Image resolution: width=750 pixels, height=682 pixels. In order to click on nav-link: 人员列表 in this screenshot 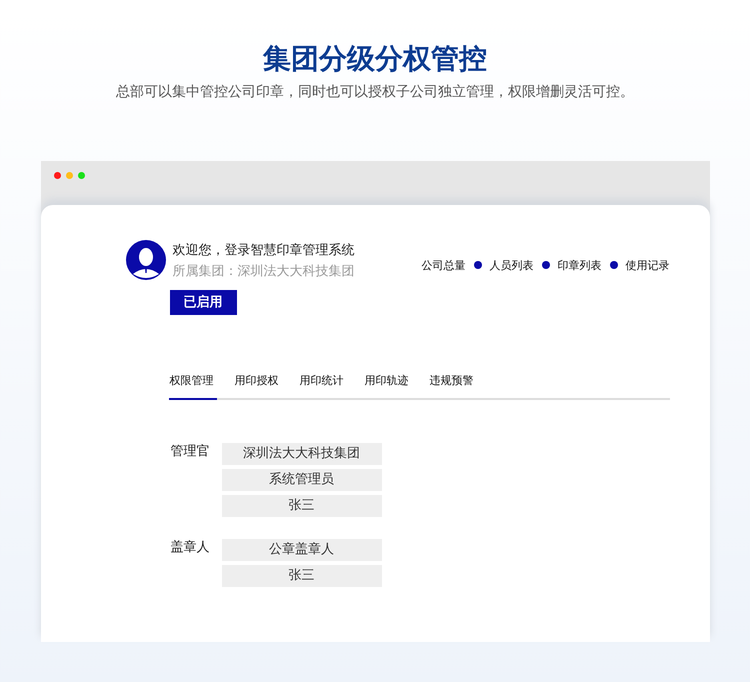, I will do `click(512, 265)`.